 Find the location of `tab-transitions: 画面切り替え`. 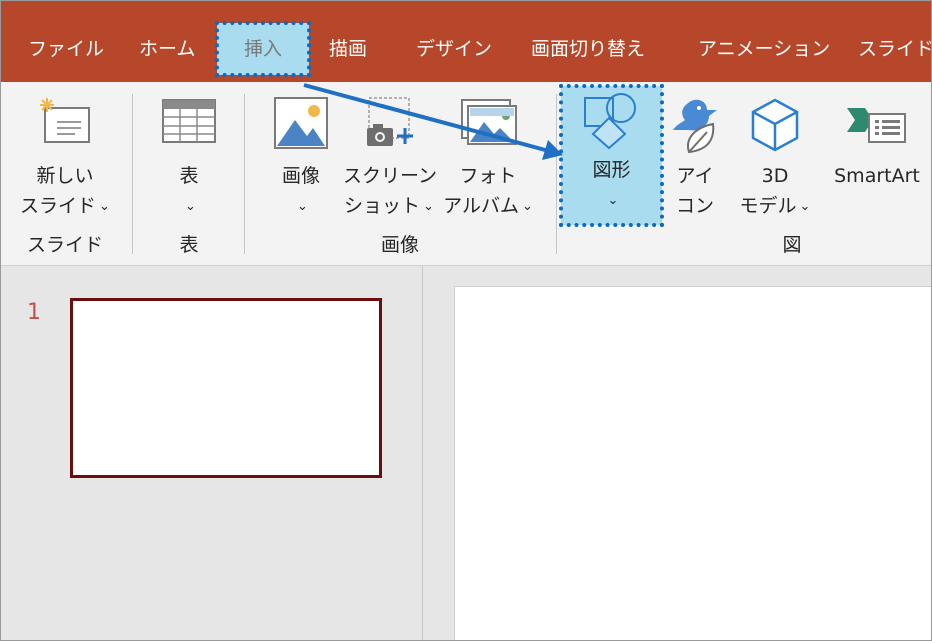

tab-transitions: 画面切り替え is located at coordinates (588, 49).